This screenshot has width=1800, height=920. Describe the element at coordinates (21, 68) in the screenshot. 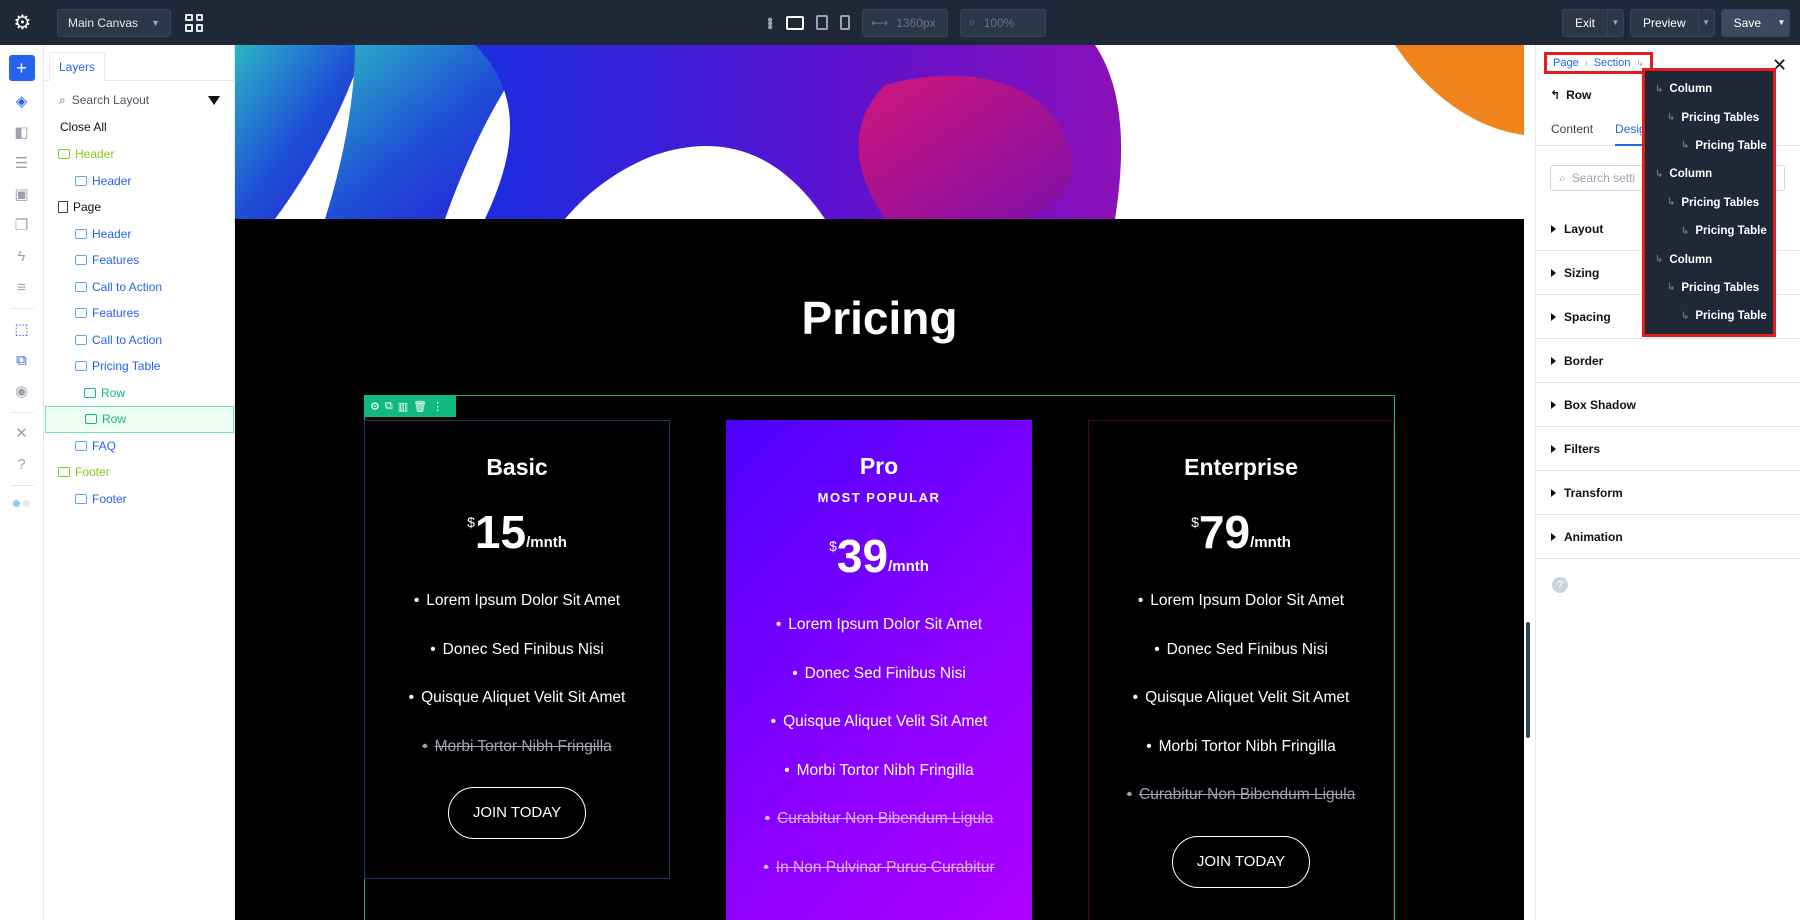

I see `add-element-icon: +` at that location.